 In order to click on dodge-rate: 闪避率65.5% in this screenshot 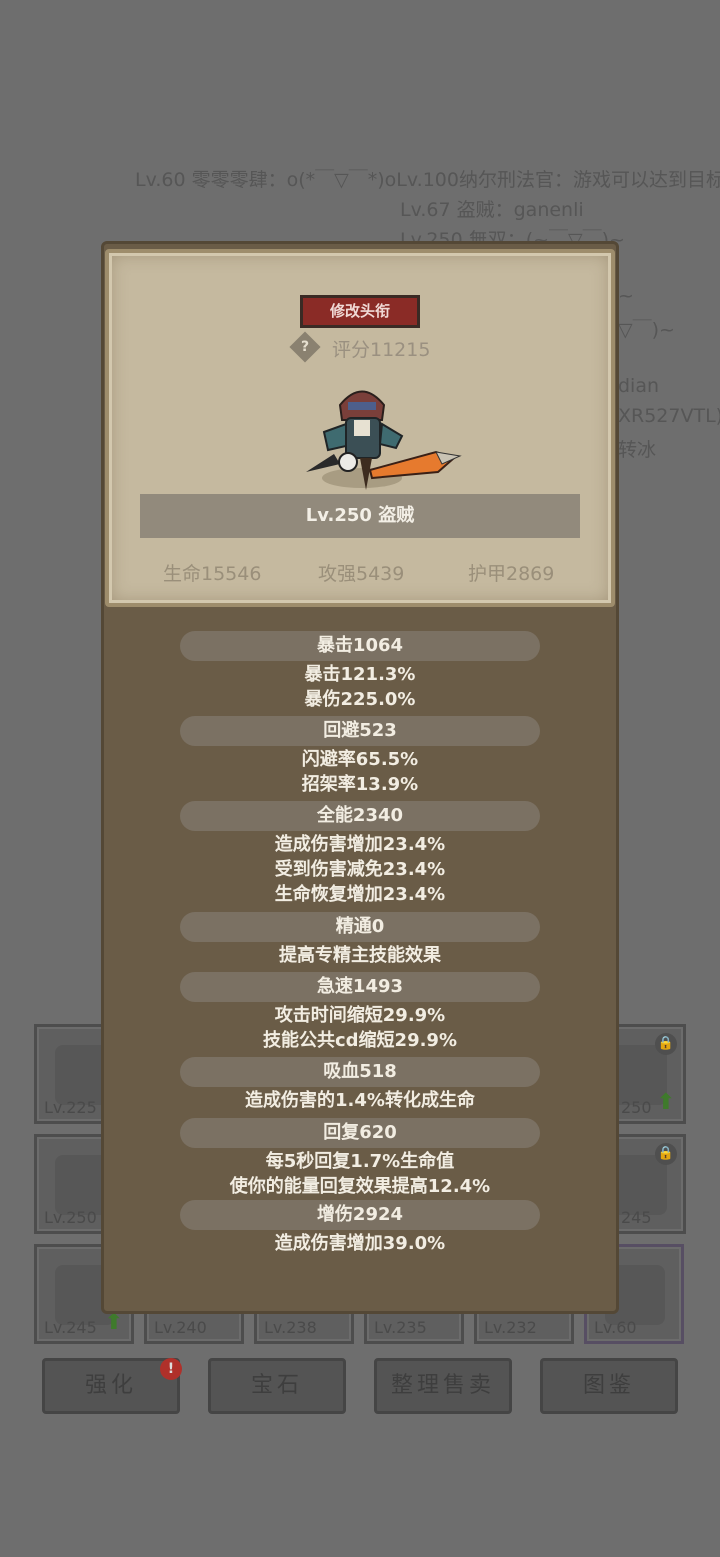, I will do `click(360, 759)`.